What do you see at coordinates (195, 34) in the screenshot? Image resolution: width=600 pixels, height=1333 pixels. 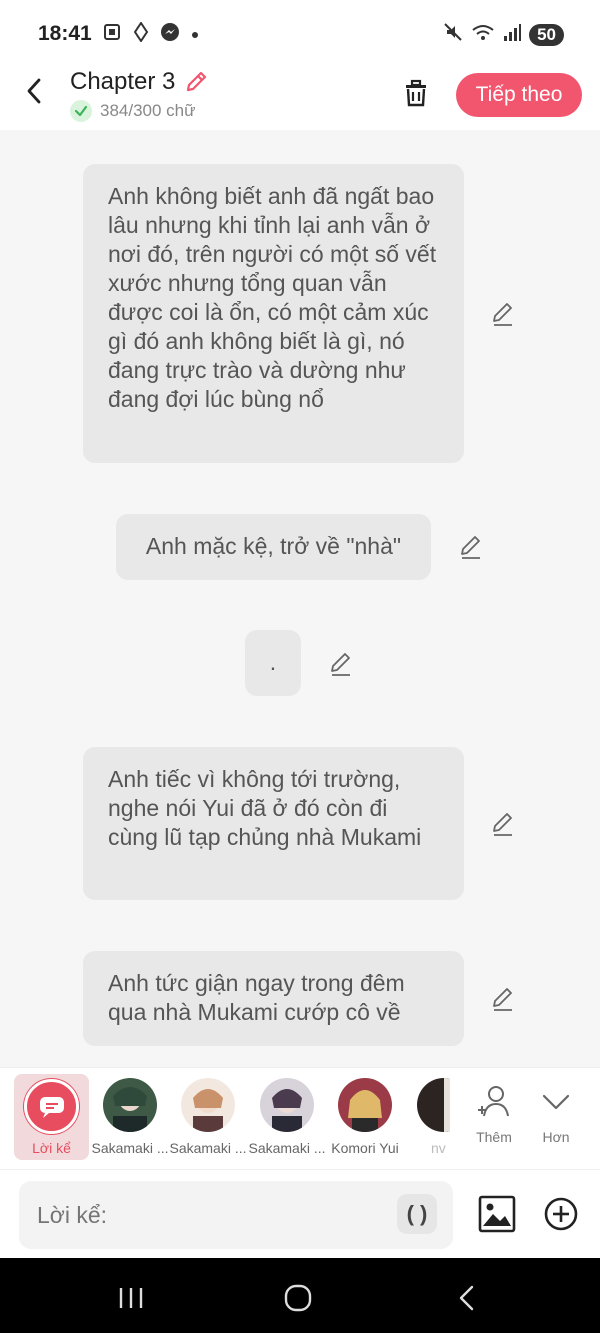 I see `dot-icon` at bounding box center [195, 34].